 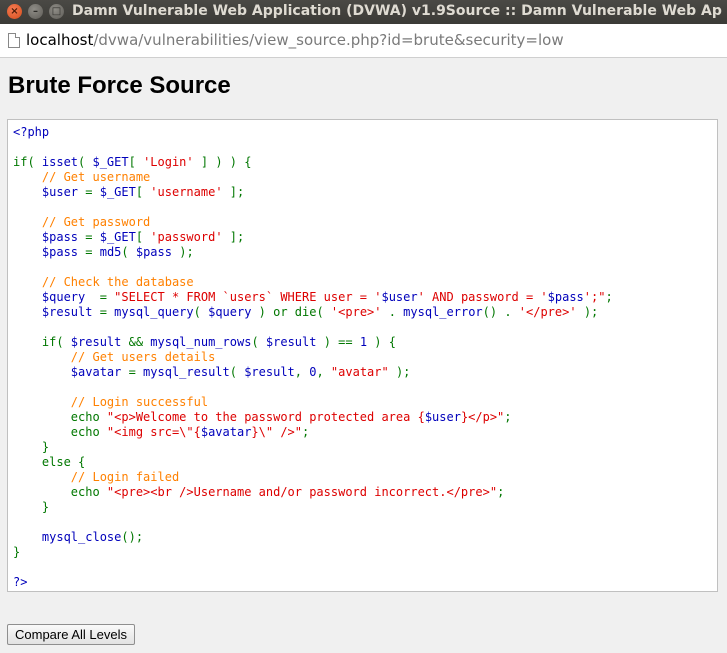 I want to click on compare-all-levels-button: Compare All Levels, so click(x=71, y=634).